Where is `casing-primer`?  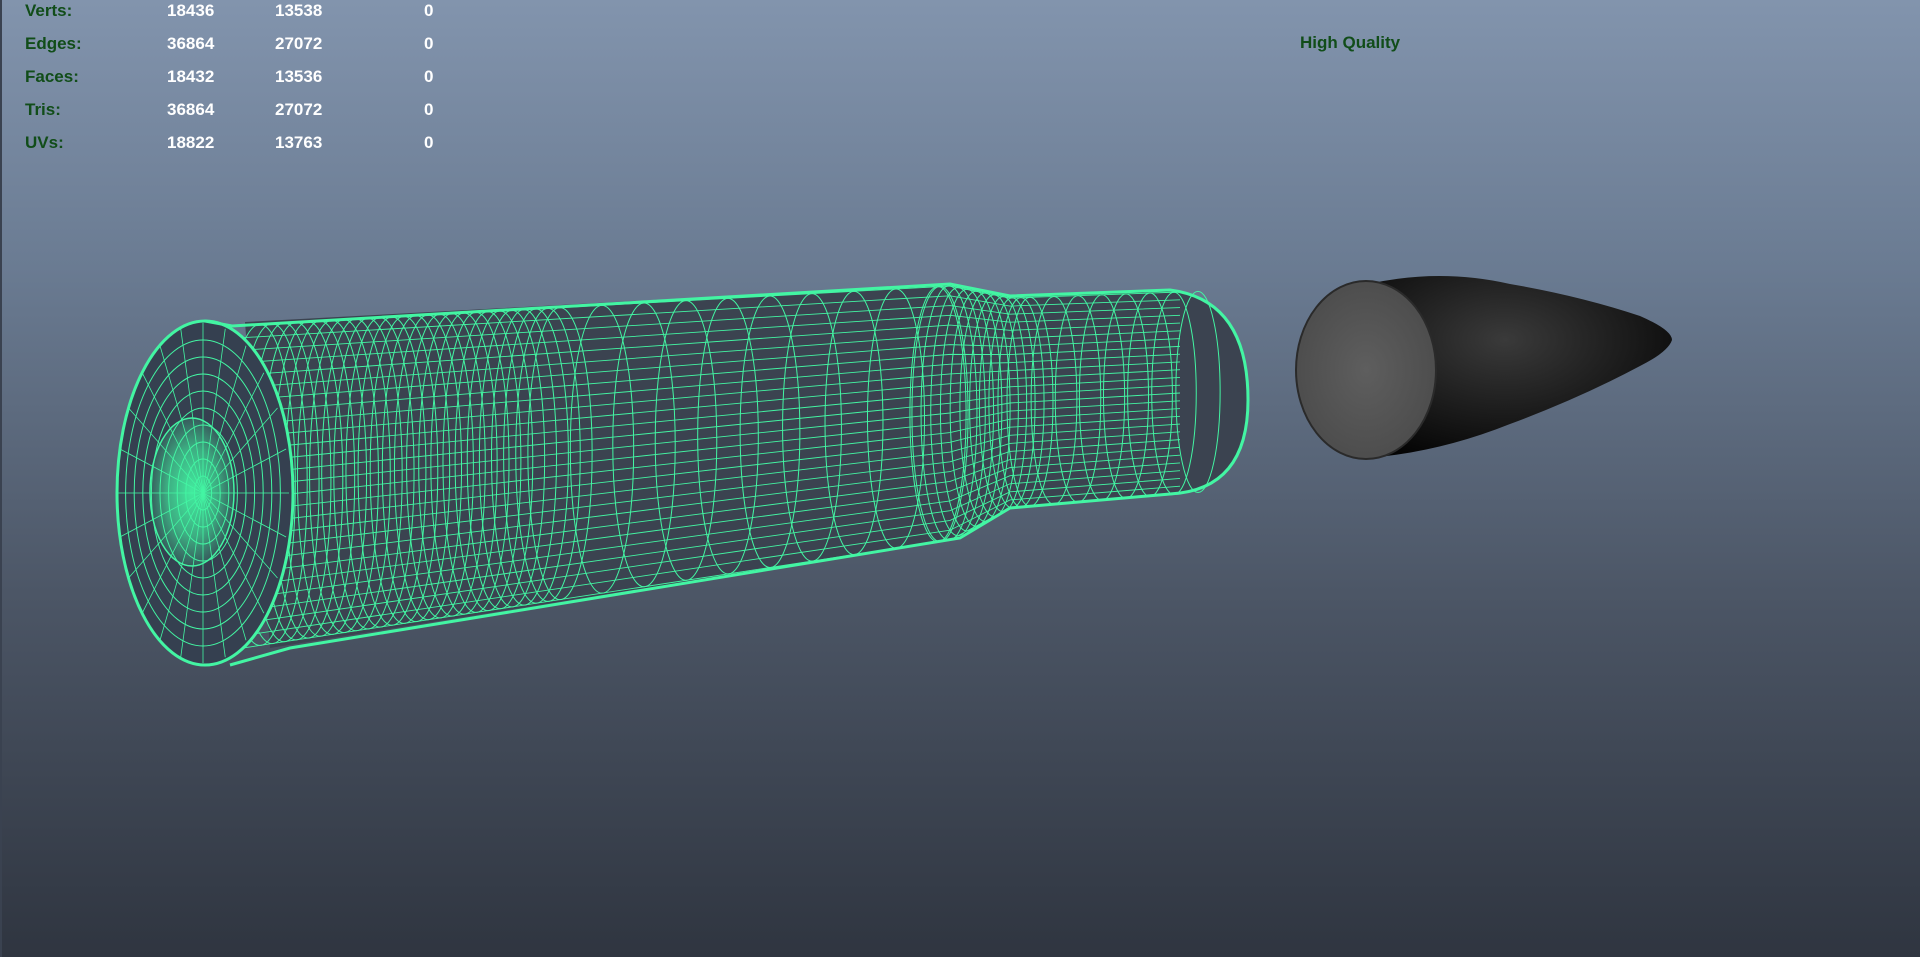
casing-primer is located at coordinates (192, 492).